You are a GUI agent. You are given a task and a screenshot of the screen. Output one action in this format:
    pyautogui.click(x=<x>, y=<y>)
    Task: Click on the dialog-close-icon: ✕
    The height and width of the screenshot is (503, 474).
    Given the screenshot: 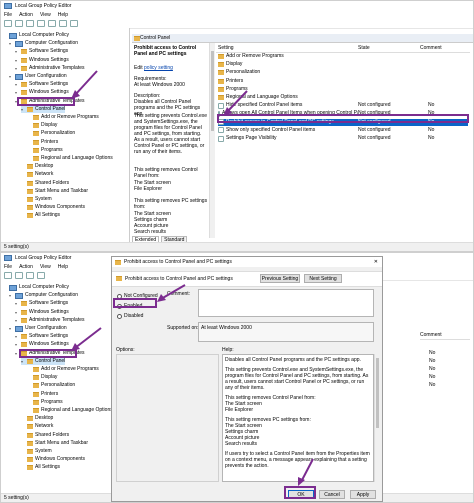 What is the action you would take?
    pyautogui.click(x=376, y=262)
    